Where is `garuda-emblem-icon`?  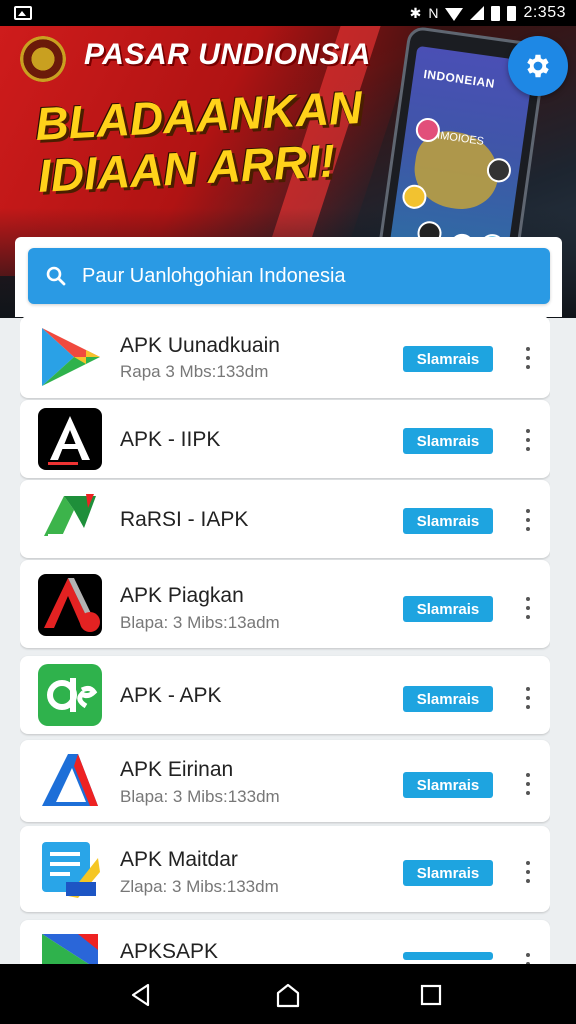 garuda-emblem-icon is located at coordinates (43, 59).